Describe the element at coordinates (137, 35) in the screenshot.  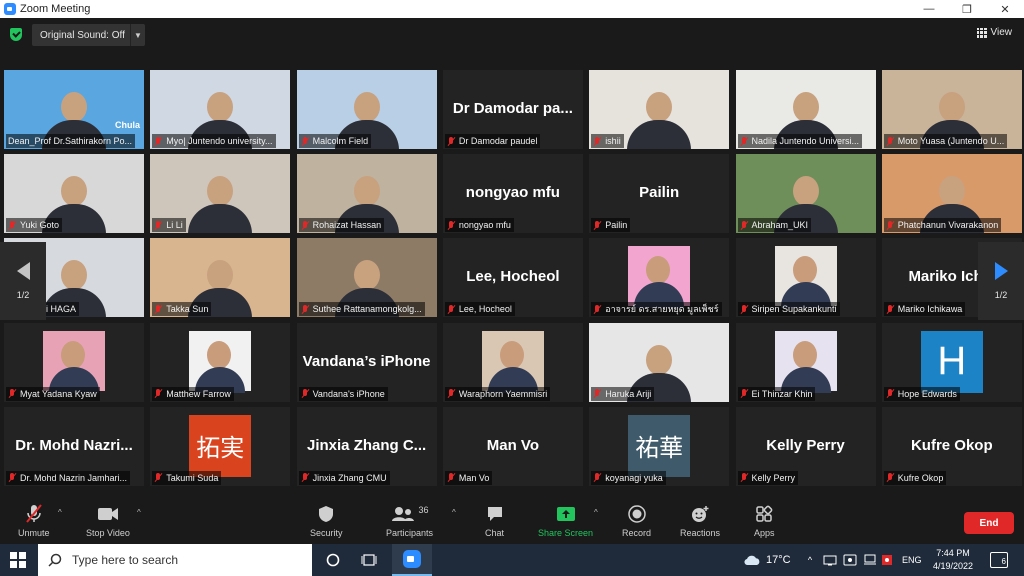
I see `original-sound-dropdown: ▼` at that location.